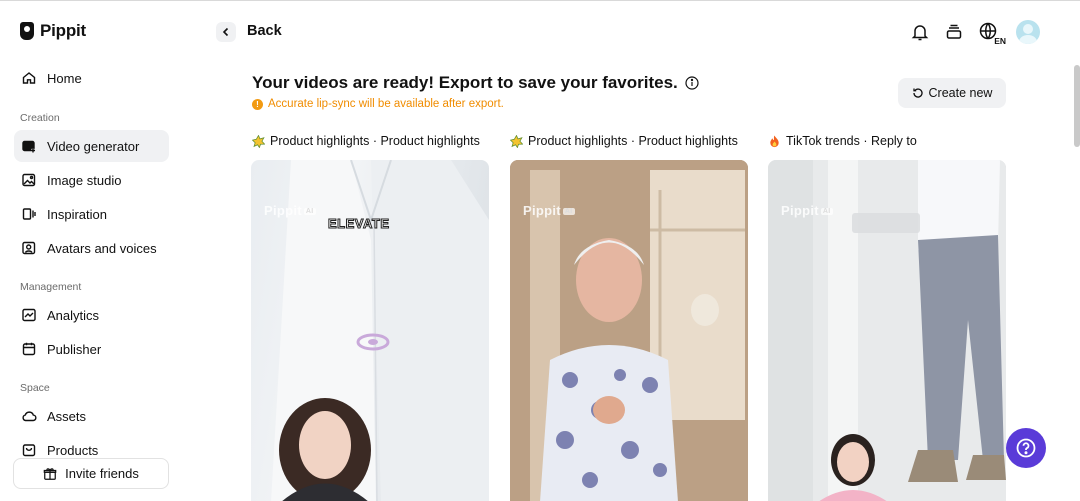  I want to click on sidebar-item-label: Inspiration, so click(77, 214).